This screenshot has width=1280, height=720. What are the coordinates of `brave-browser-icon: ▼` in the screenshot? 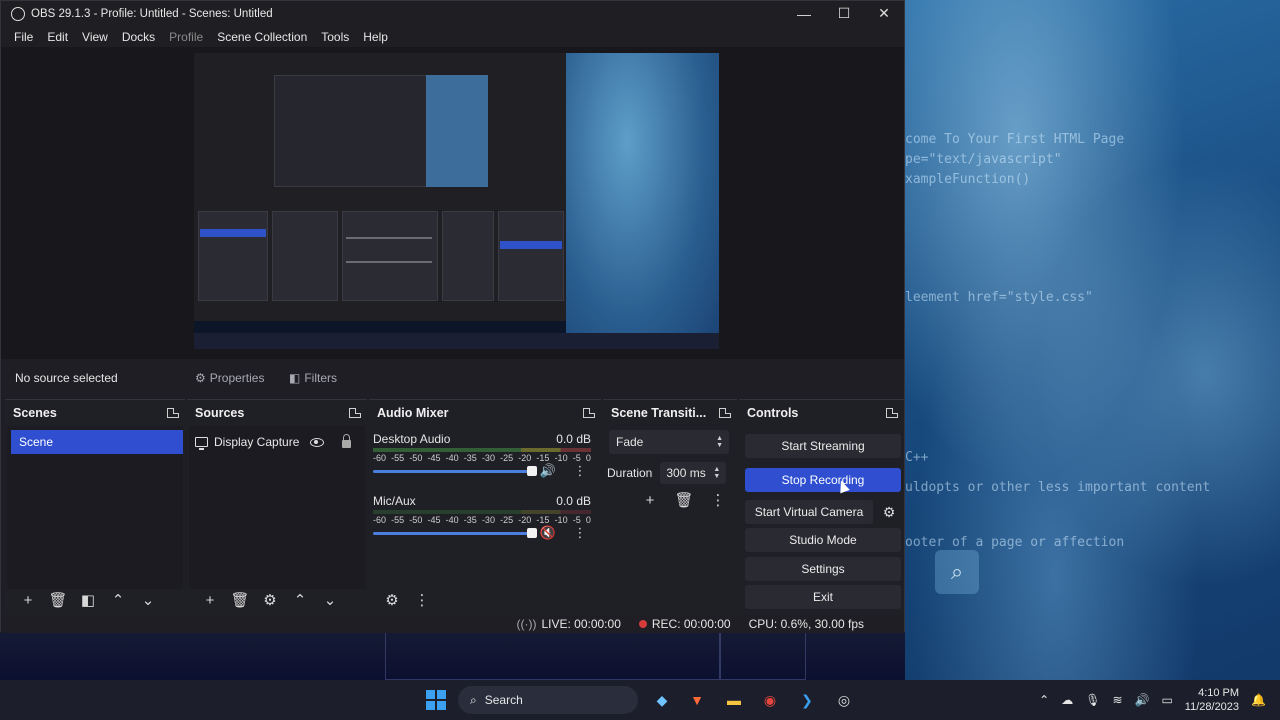 It's located at (697, 700).